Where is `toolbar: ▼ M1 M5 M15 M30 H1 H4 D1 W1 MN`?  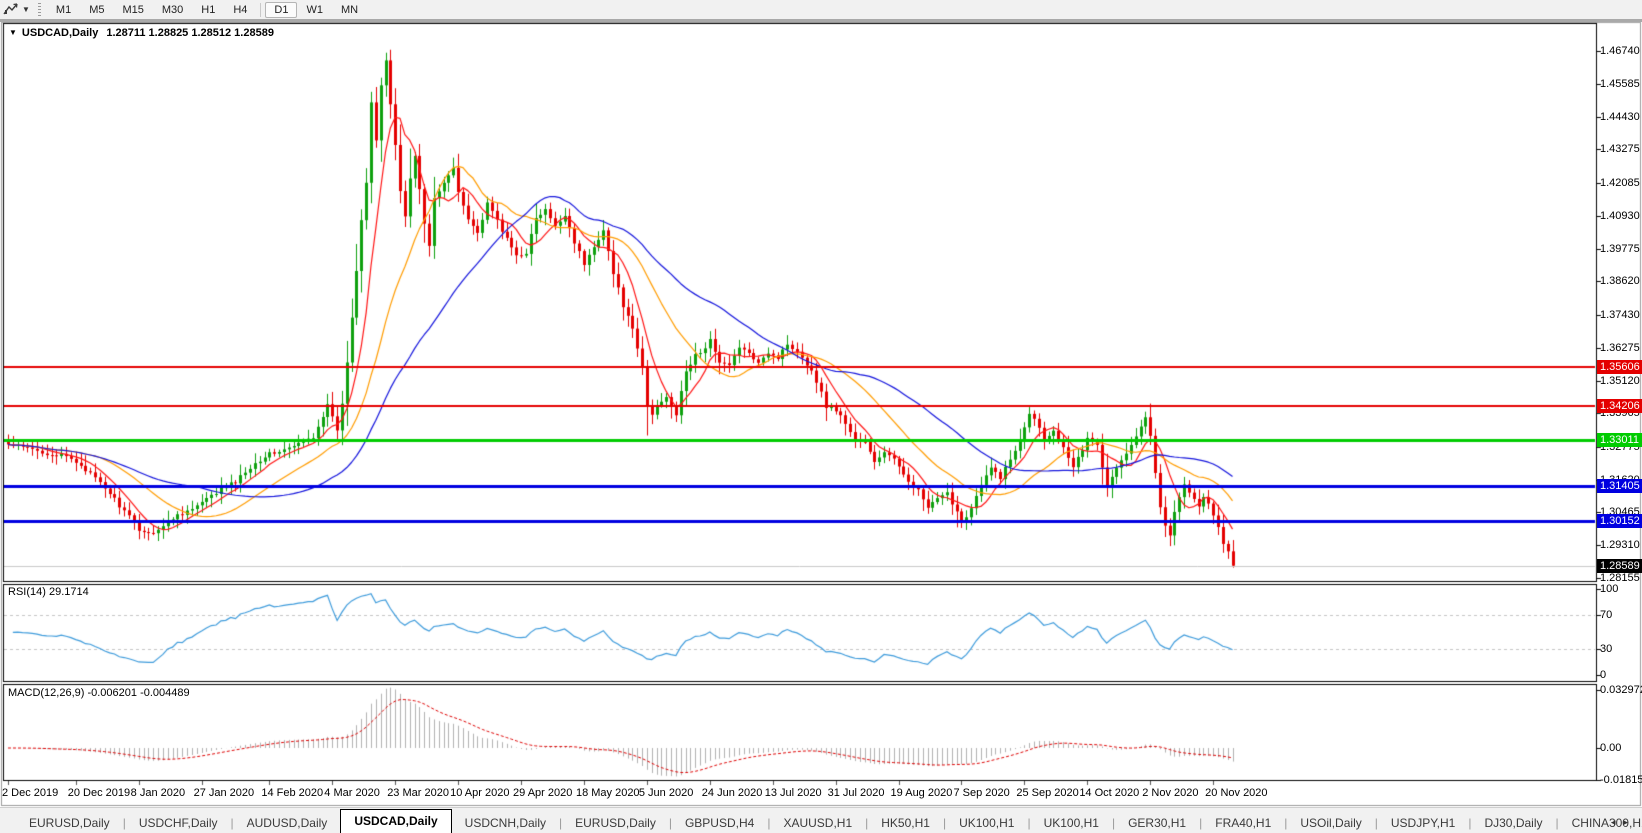
toolbar: ▼ M1 M5 M15 M30 H1 H4 D1 W1 MN is located at coordinates (821, 11).